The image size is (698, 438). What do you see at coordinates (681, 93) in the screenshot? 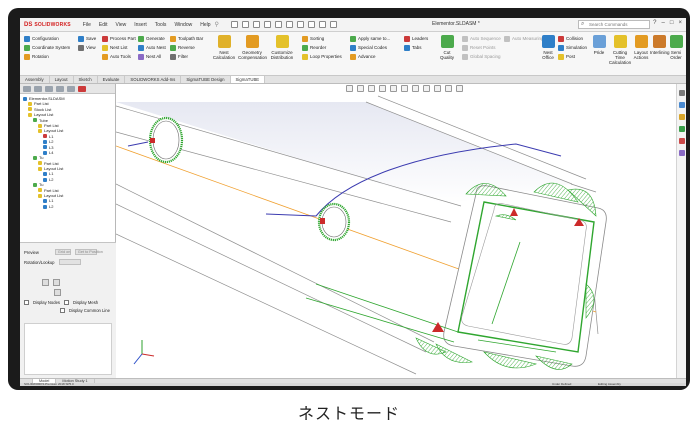
I see `solidworks-resources-icon` at bounding box center [681, 93].